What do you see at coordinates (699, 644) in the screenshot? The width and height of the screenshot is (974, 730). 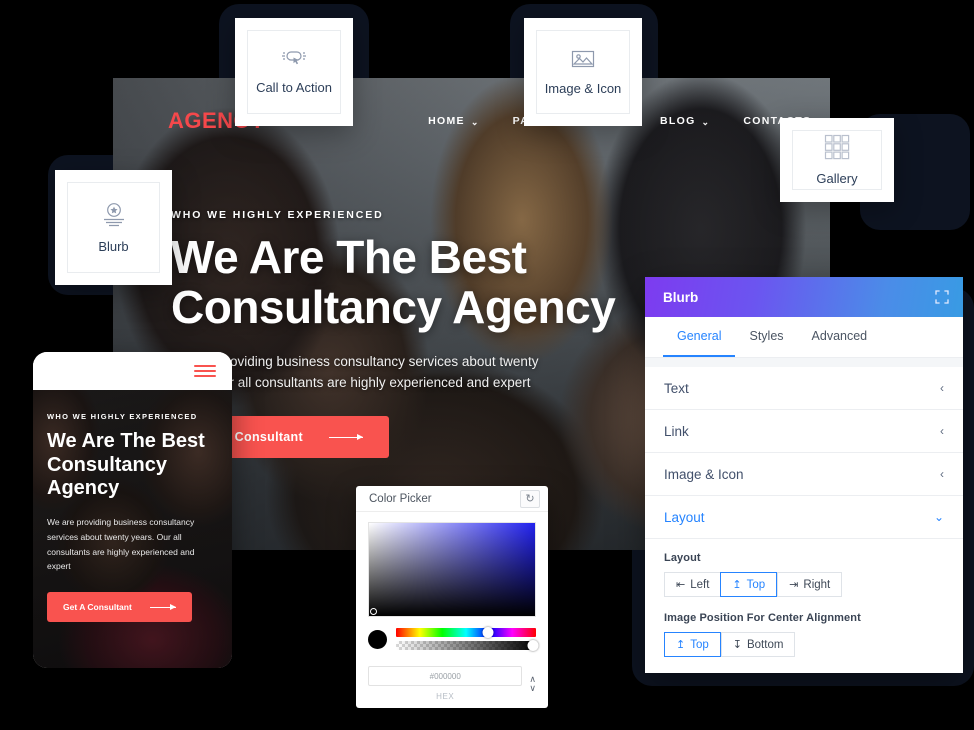 I see `image-position-option-label: Top` at bounding box center [699, 644].